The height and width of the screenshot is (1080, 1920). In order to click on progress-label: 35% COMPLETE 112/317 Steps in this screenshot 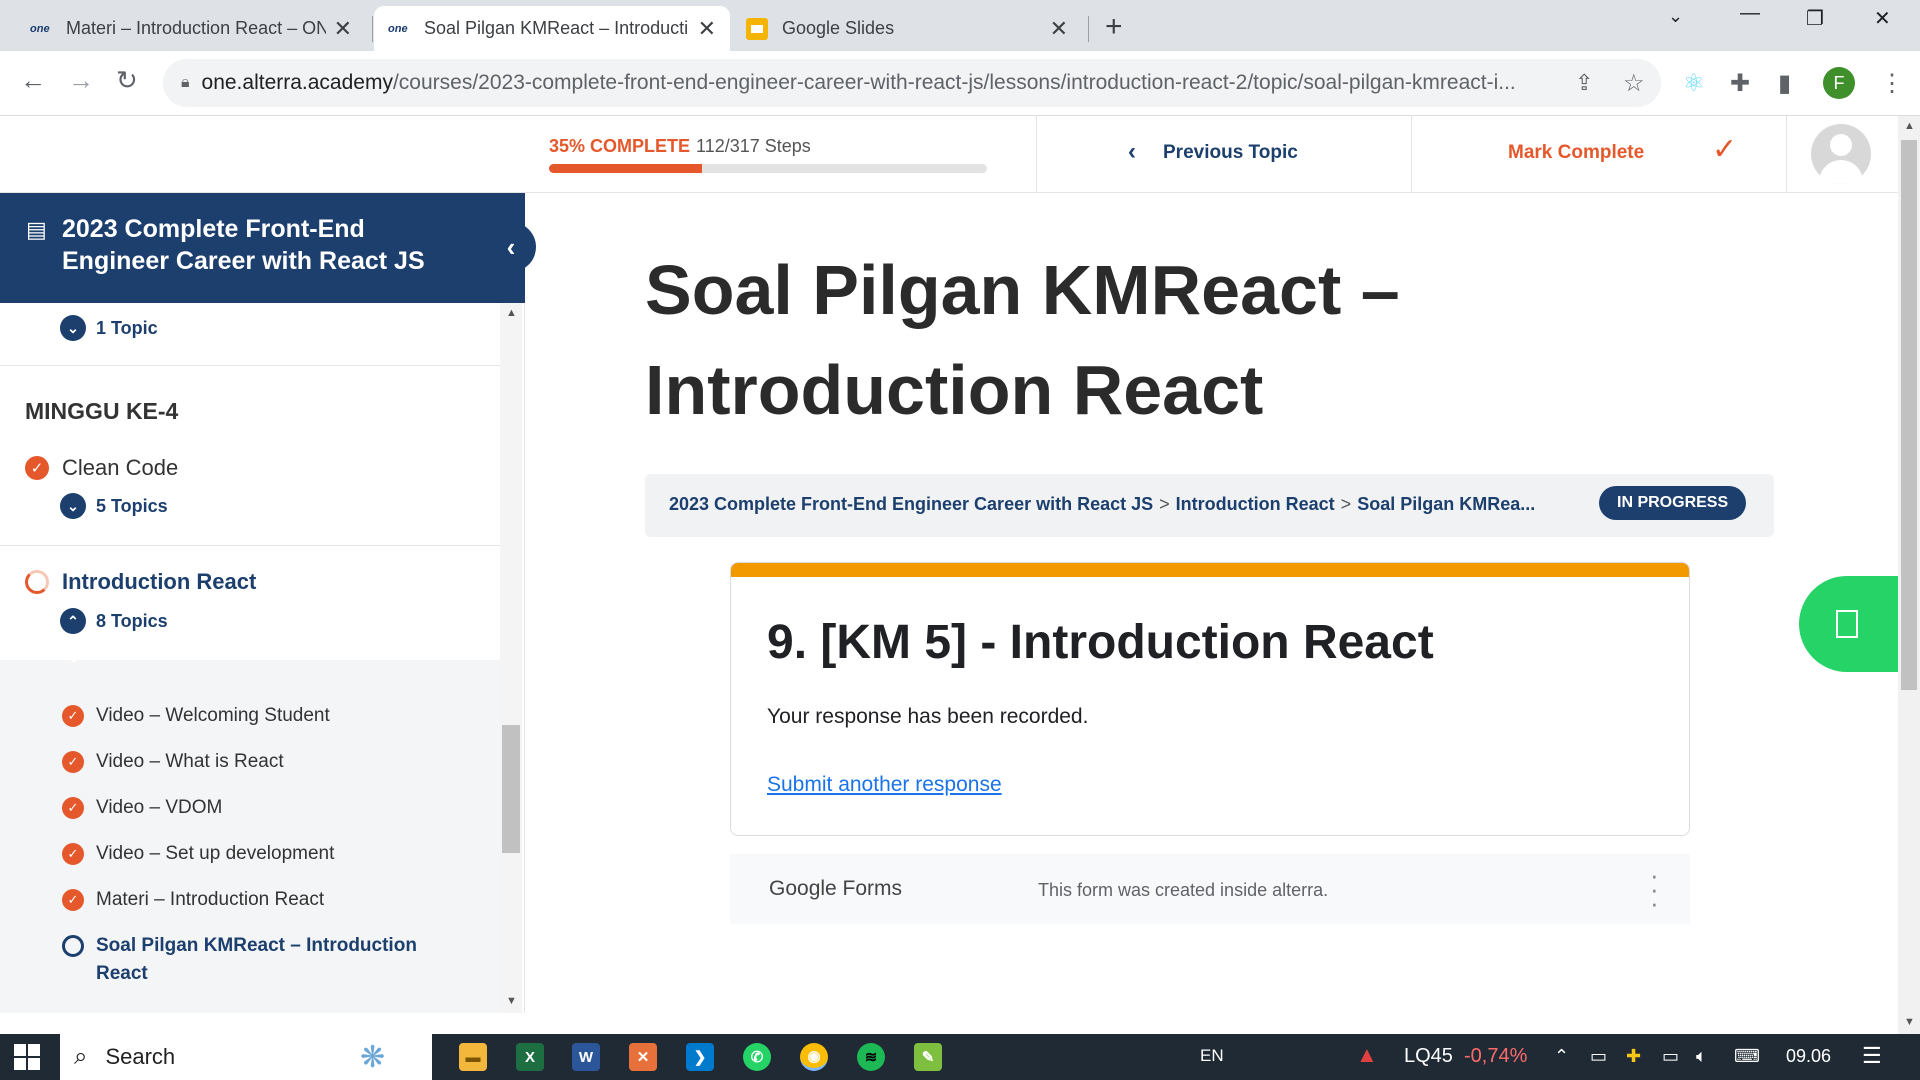, I will do `click(680, 146)`.